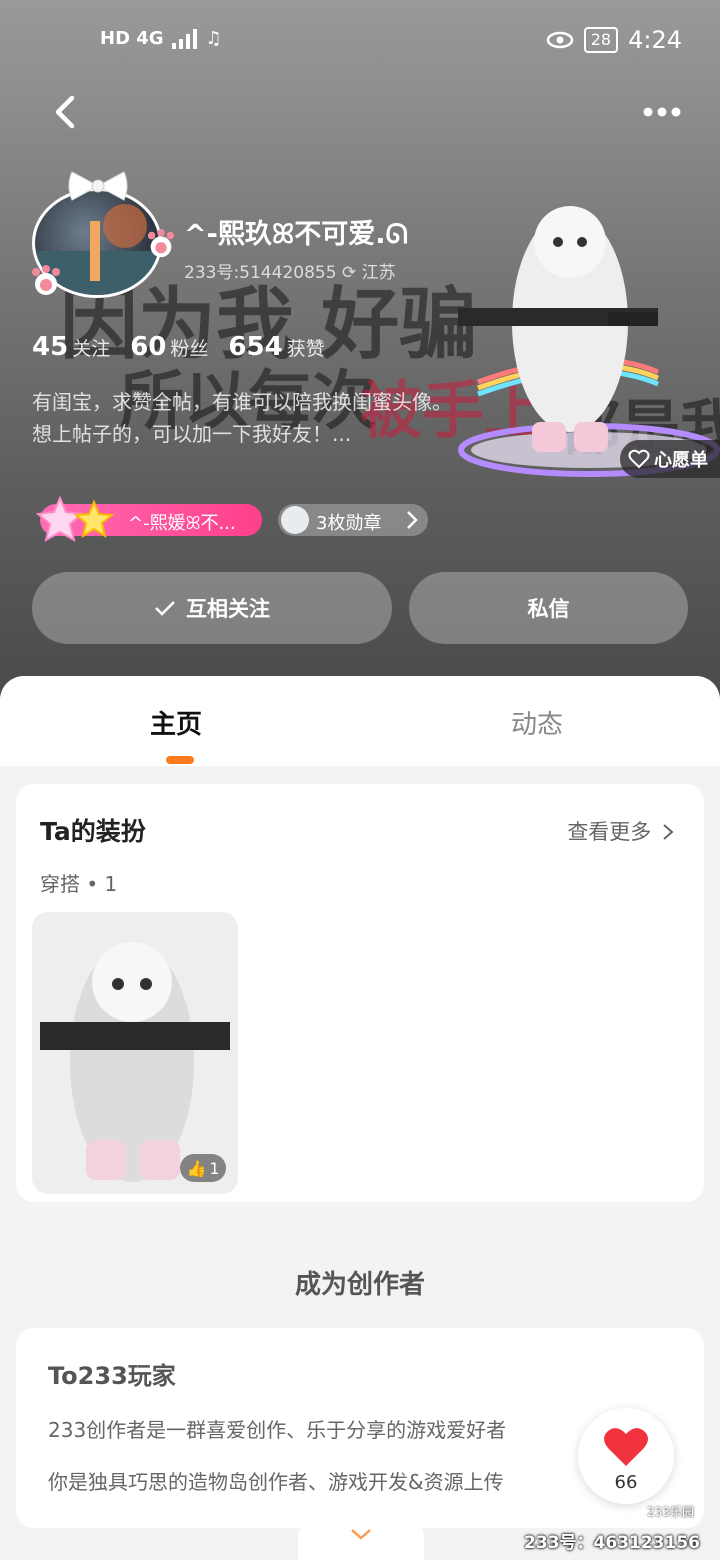 Image resolution: width=720 pixels, height=1560 pixels. I want to click on outfit-title: Ta的装扮, so click(93, 831).